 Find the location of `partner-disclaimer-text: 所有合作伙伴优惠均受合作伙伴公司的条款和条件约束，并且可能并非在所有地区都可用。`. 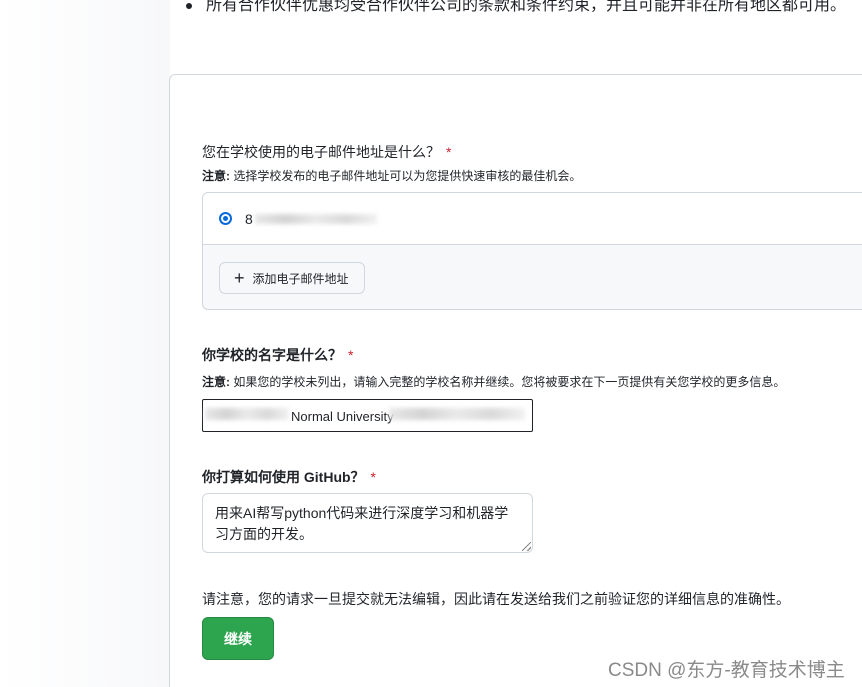

partner-disclaimer-text: 所有合作伙伴优惠均受合作伙伴公司的条款和条件约束，并且可能并非在所有地区都可用。 is located at coordinates (526, 7).